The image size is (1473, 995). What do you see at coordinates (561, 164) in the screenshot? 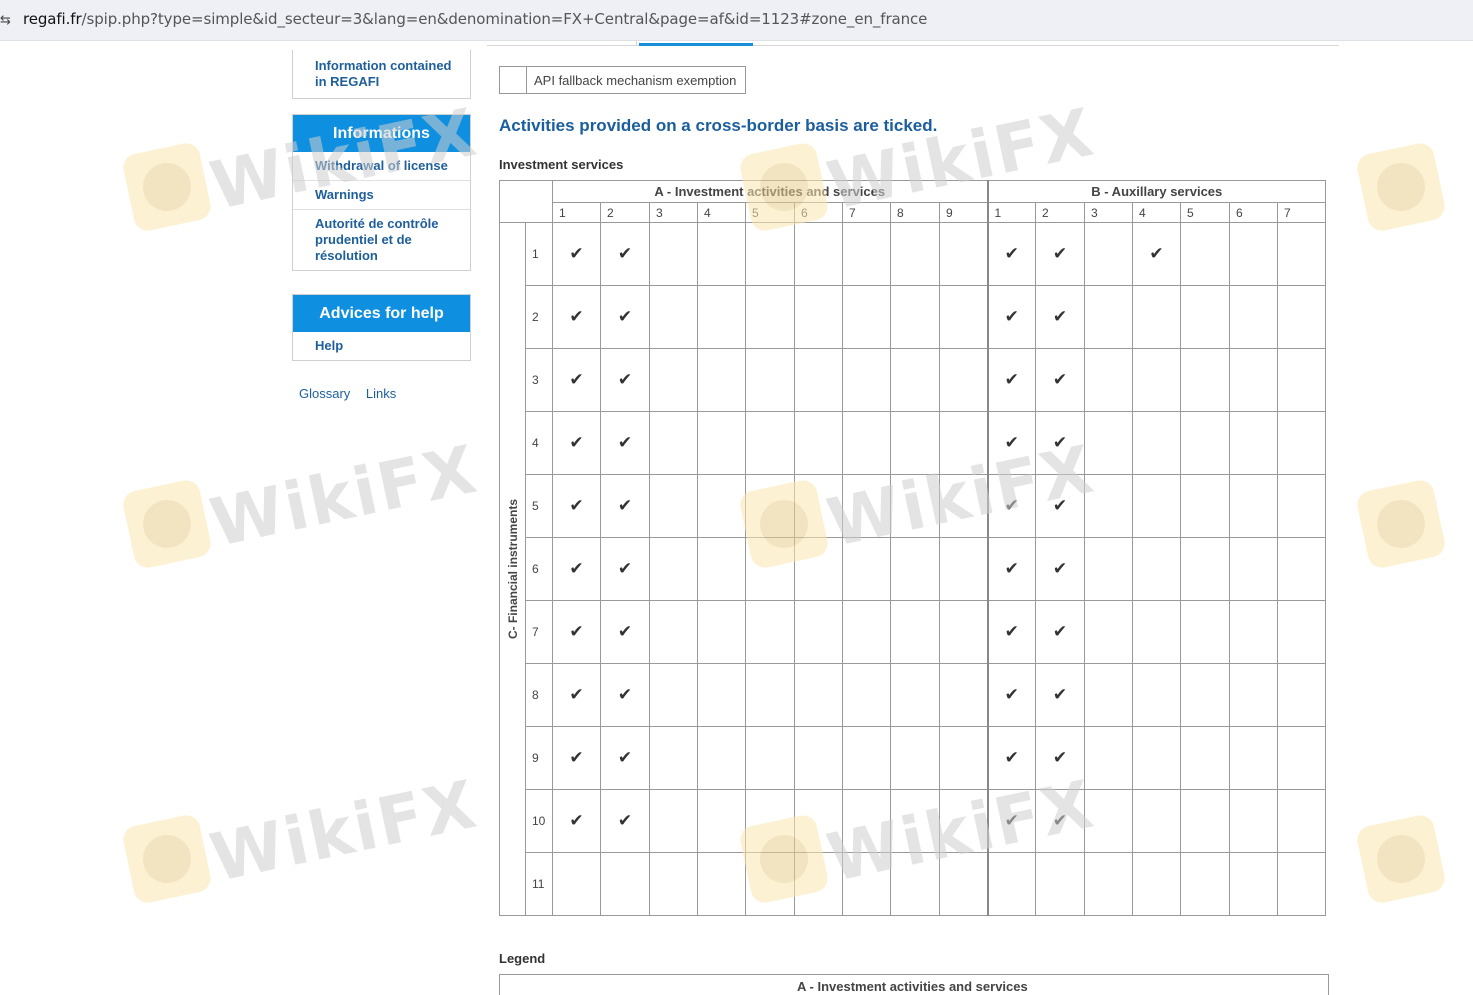
I see `section-subheading: Investment services` at bounding box center [561, 164].